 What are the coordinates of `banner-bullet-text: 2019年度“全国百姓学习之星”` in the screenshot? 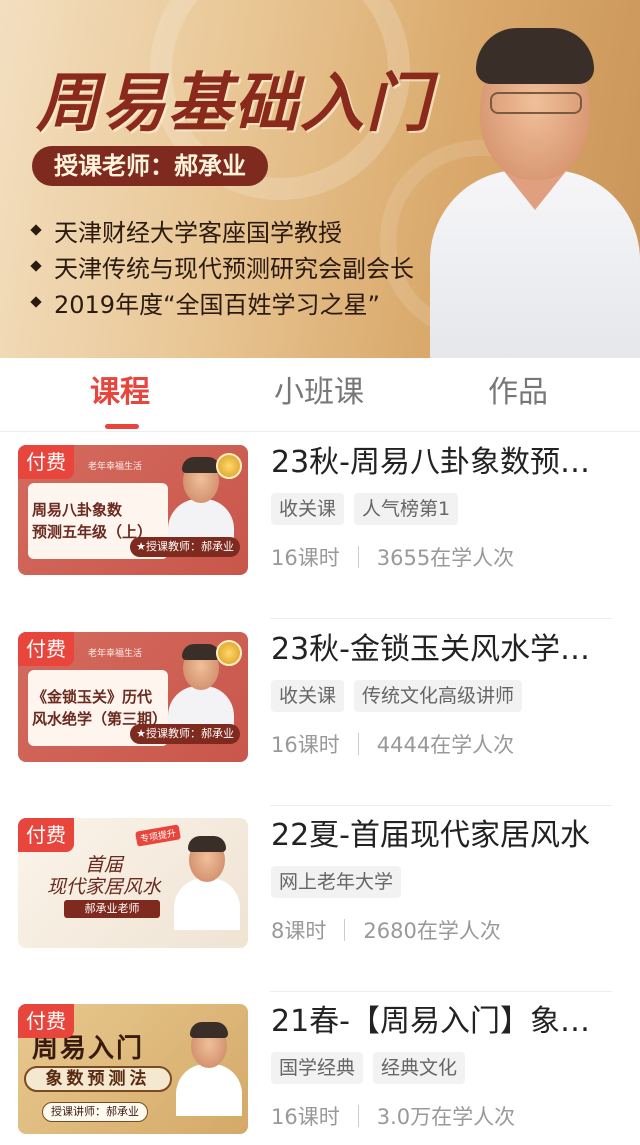 It's located at (217, 304).